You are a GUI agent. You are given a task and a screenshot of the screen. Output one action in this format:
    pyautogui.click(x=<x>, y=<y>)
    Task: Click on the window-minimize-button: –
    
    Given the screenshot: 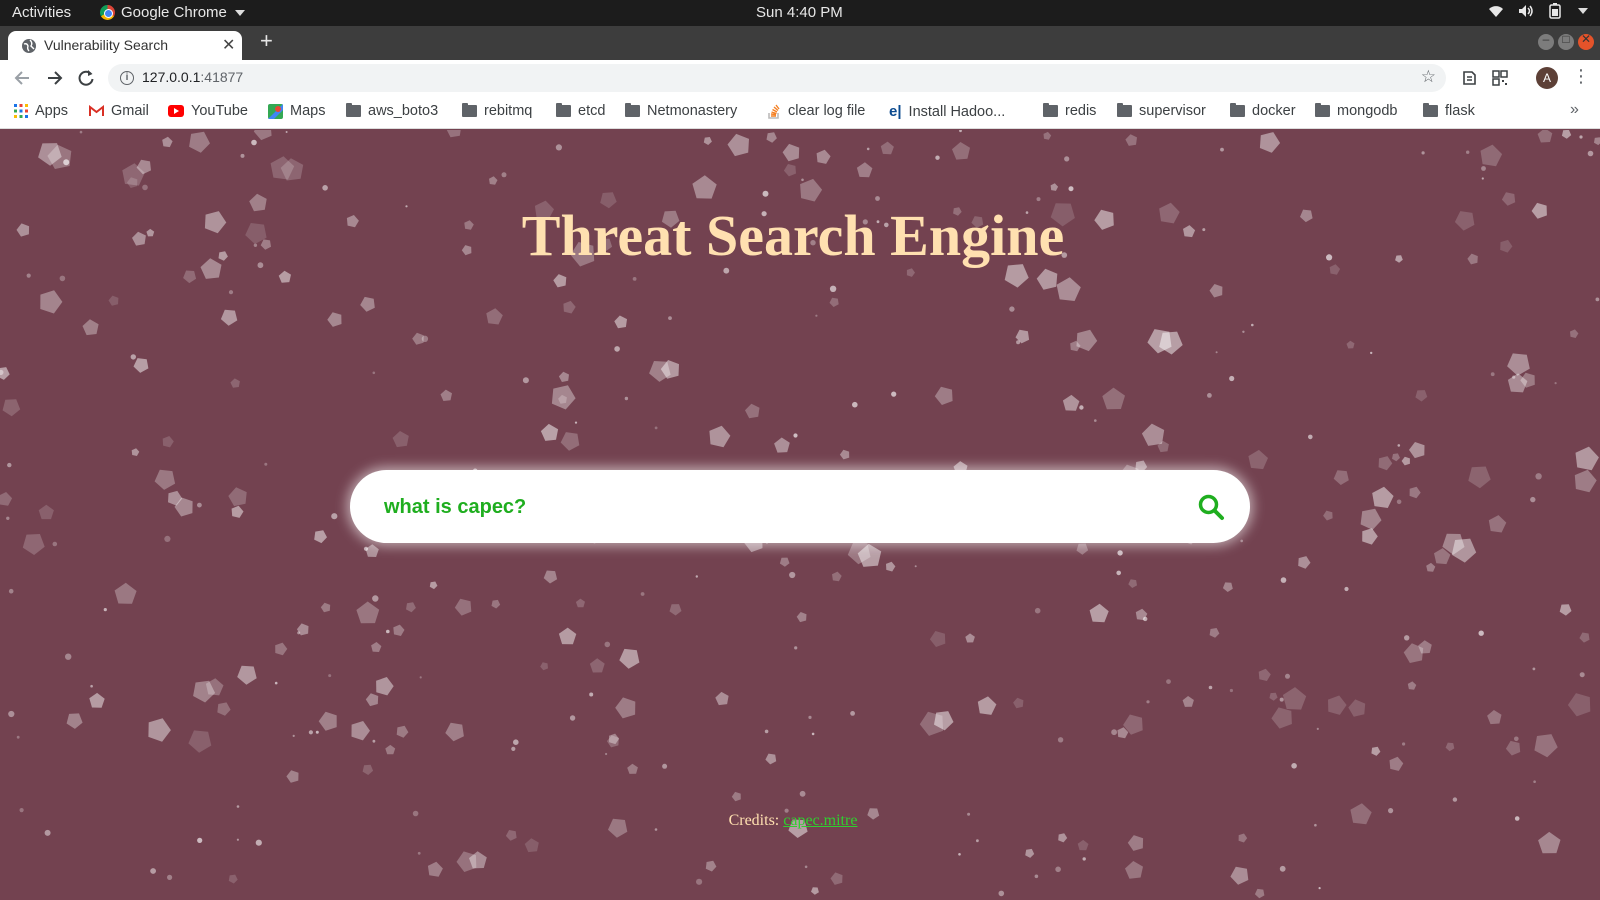 What is the action you would take?
    pyautogui.click(x=1546, y=41)
    